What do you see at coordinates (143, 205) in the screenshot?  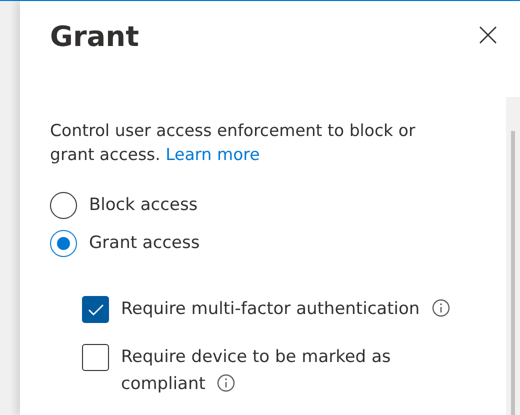 I see `radio-label: Block access` at bounding box center [143, 205].